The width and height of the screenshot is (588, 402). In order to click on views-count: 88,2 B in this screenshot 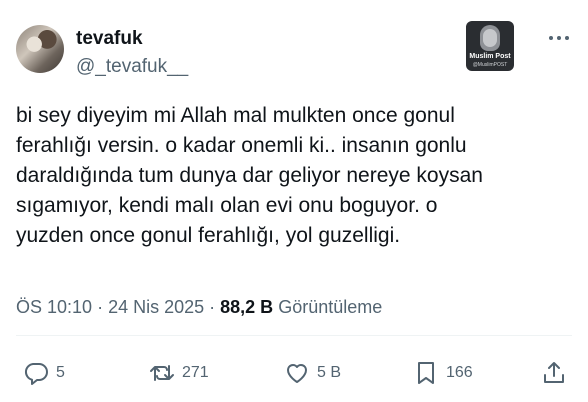, I will do `click(247, 307)`.